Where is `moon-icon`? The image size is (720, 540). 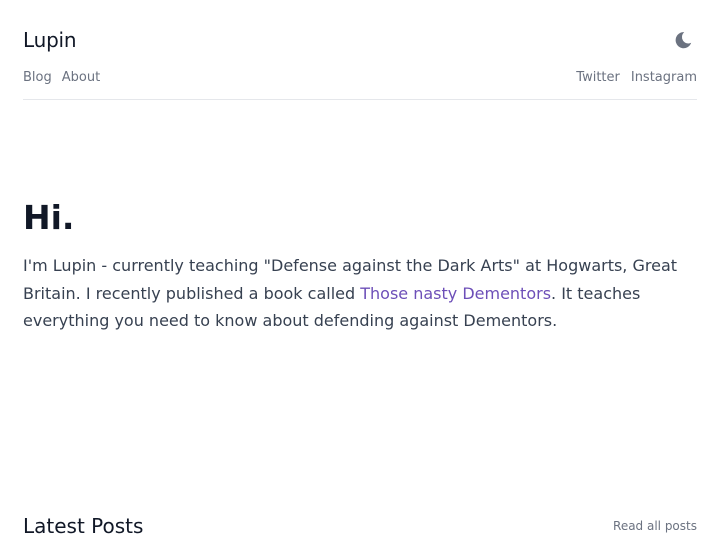 moon-icon is located at coordinates (683, 40).